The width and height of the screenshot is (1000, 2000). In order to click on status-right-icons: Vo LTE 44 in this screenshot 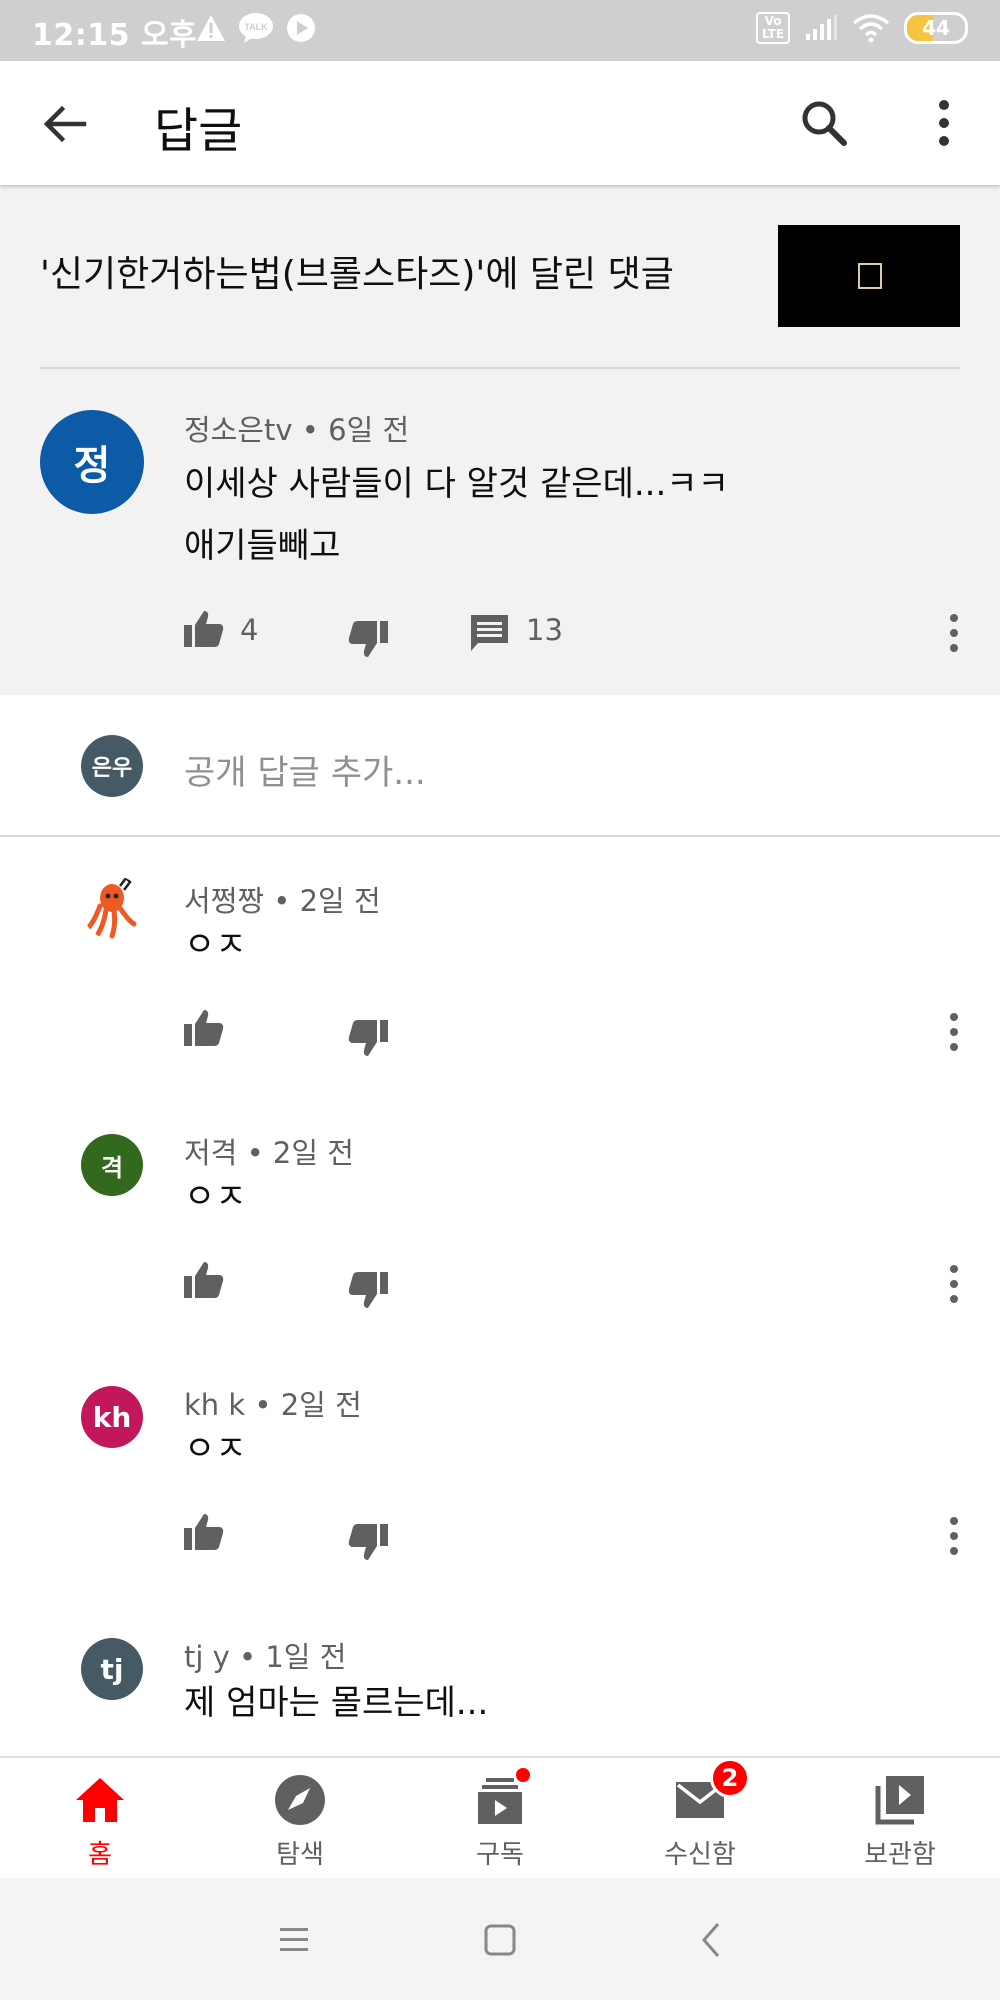, I will do `click(862, 28)`.